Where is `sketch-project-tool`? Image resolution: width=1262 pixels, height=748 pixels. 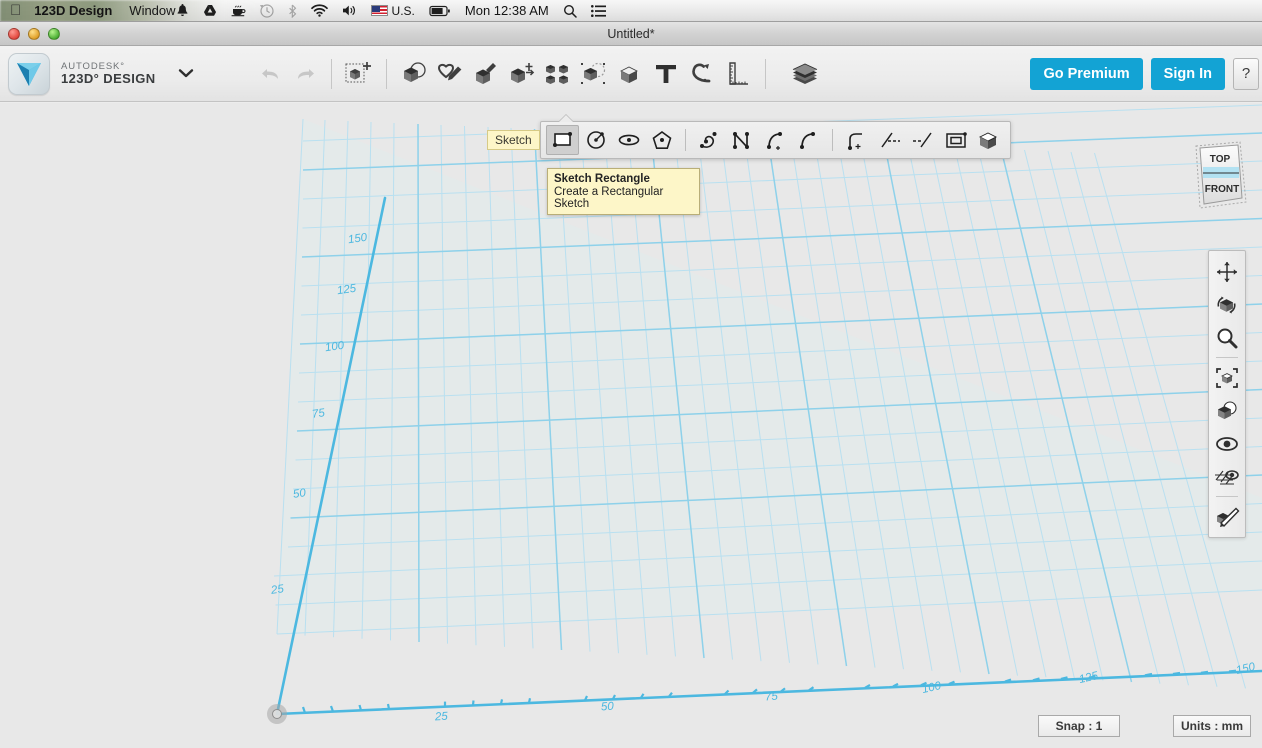 sketch-project-tool is located at coordinates (988, 140).